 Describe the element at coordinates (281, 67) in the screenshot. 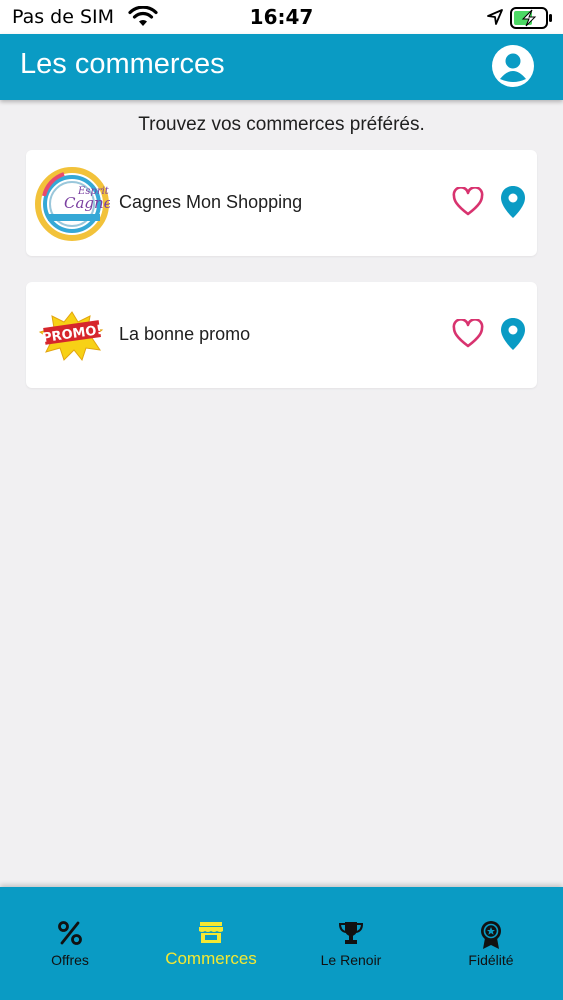

I see `app-header: Les commerces` at that location.